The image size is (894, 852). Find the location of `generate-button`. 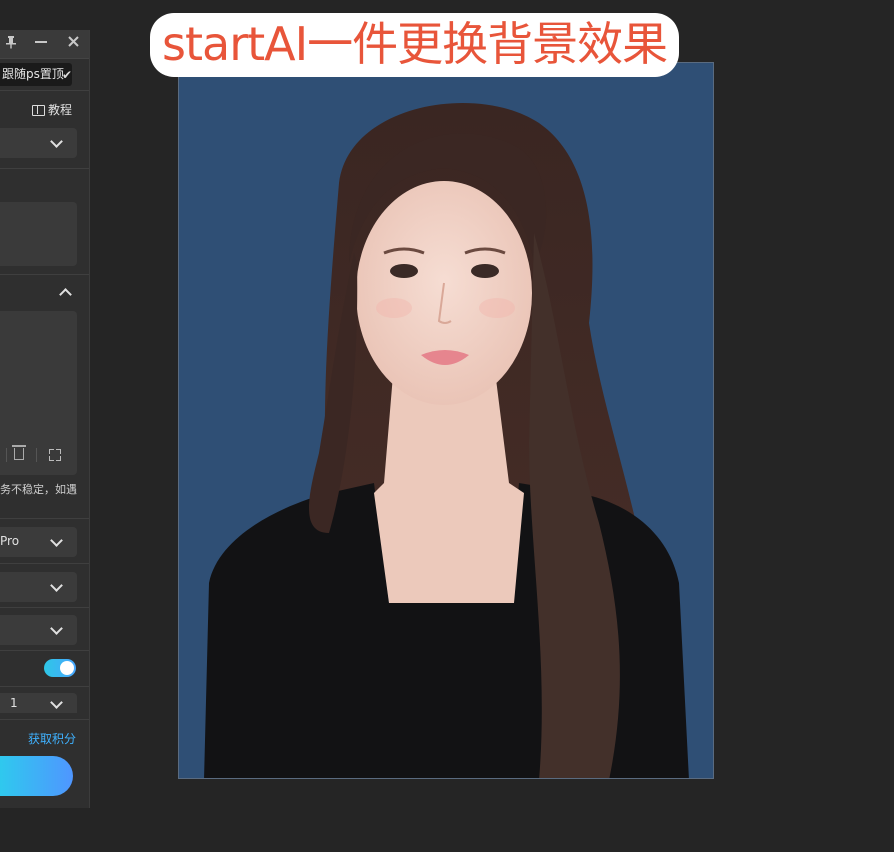

generate-button is located at coordinates (36, 776).